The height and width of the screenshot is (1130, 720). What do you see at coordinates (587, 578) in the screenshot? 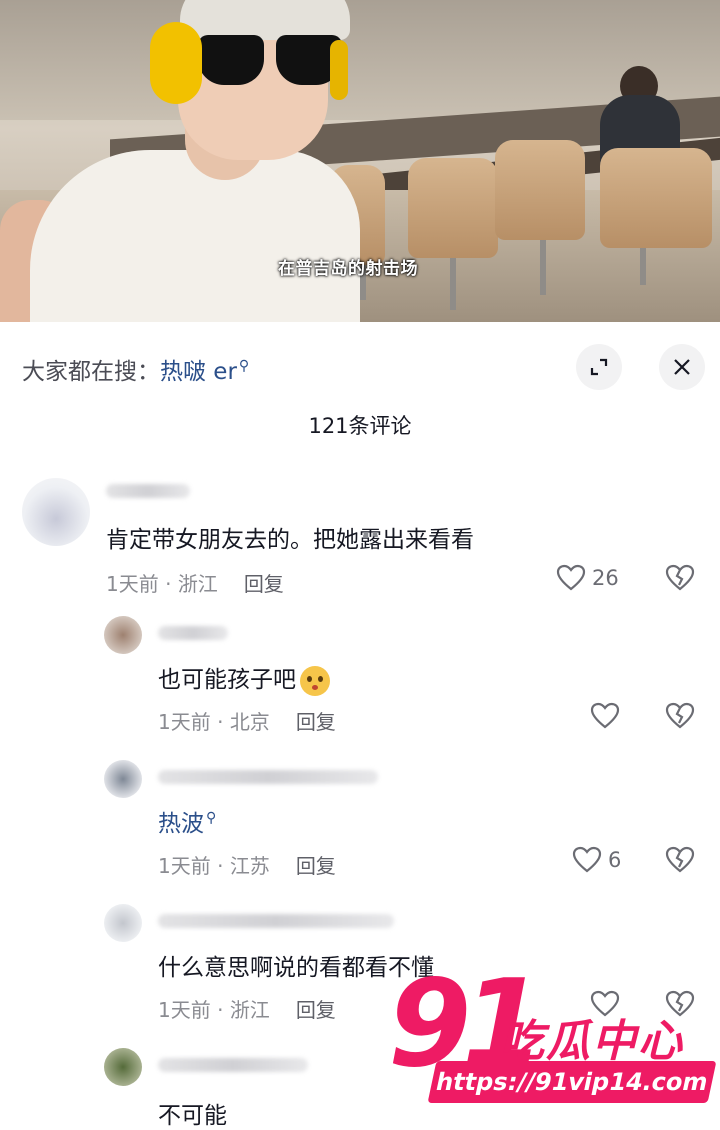
I see `like-button: 26` at bounding box center [587, 578].